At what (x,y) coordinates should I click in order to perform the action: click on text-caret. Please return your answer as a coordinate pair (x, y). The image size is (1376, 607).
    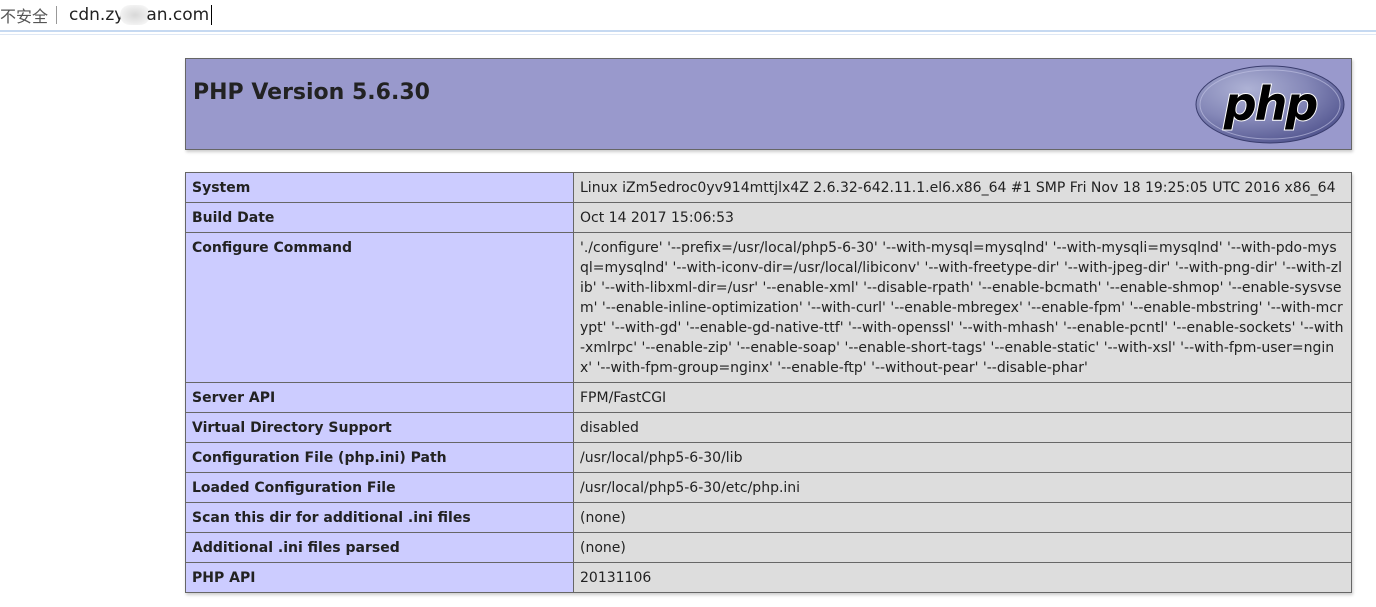
    Looking at the image, I should click on (212, 15).